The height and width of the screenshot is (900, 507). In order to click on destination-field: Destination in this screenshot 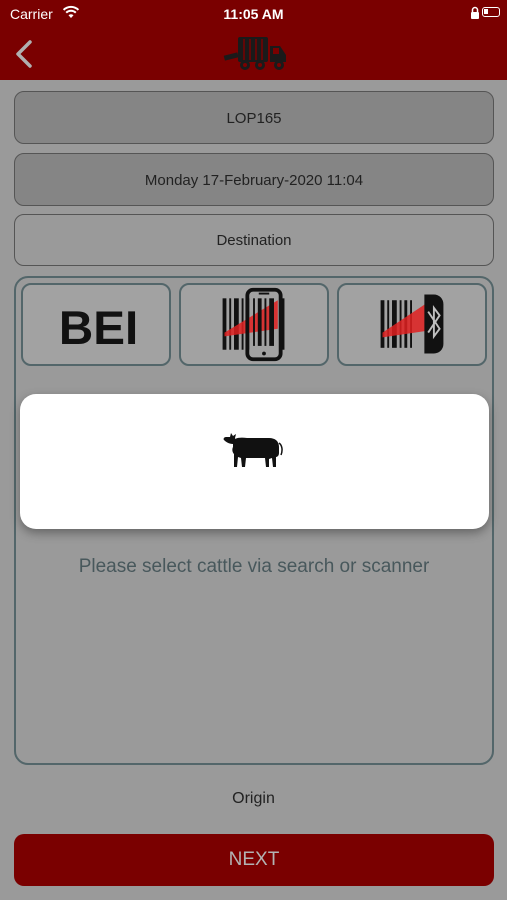, I will do `click(254, 240)`.